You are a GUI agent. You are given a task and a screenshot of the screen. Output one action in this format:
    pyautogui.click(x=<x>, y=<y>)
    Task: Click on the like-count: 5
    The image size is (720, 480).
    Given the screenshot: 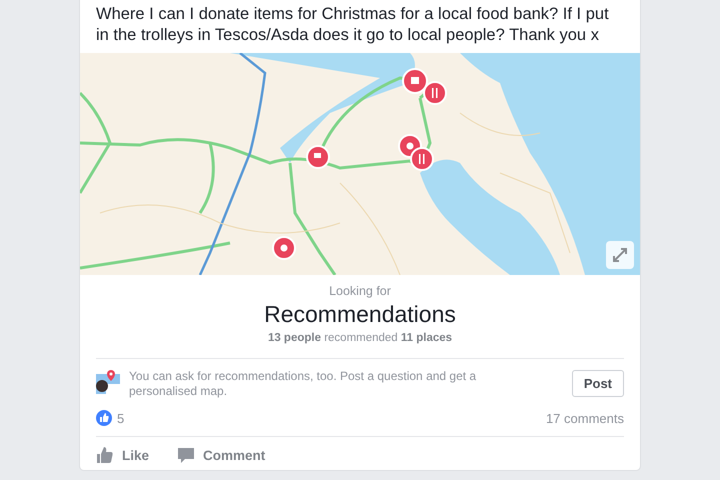 What is the action you would take?
    pyautogui.click(x=120, y=418)
    